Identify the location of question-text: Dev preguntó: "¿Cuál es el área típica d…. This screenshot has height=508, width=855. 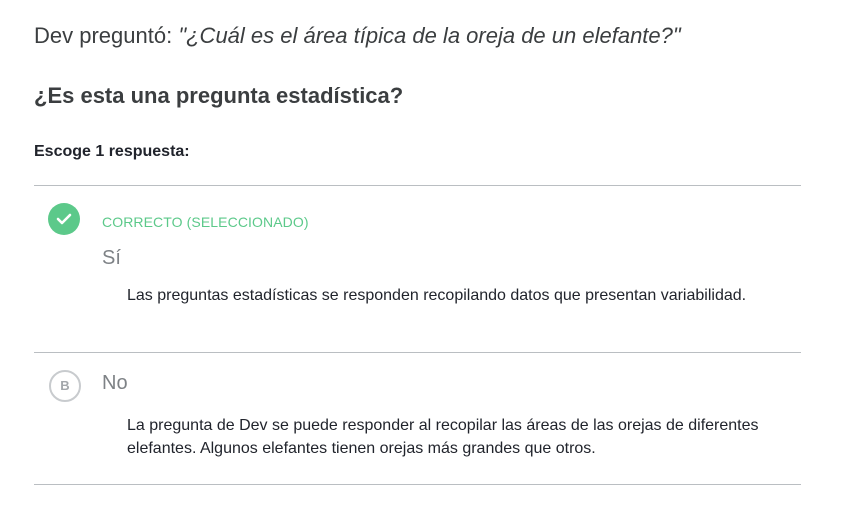
(357, 36).